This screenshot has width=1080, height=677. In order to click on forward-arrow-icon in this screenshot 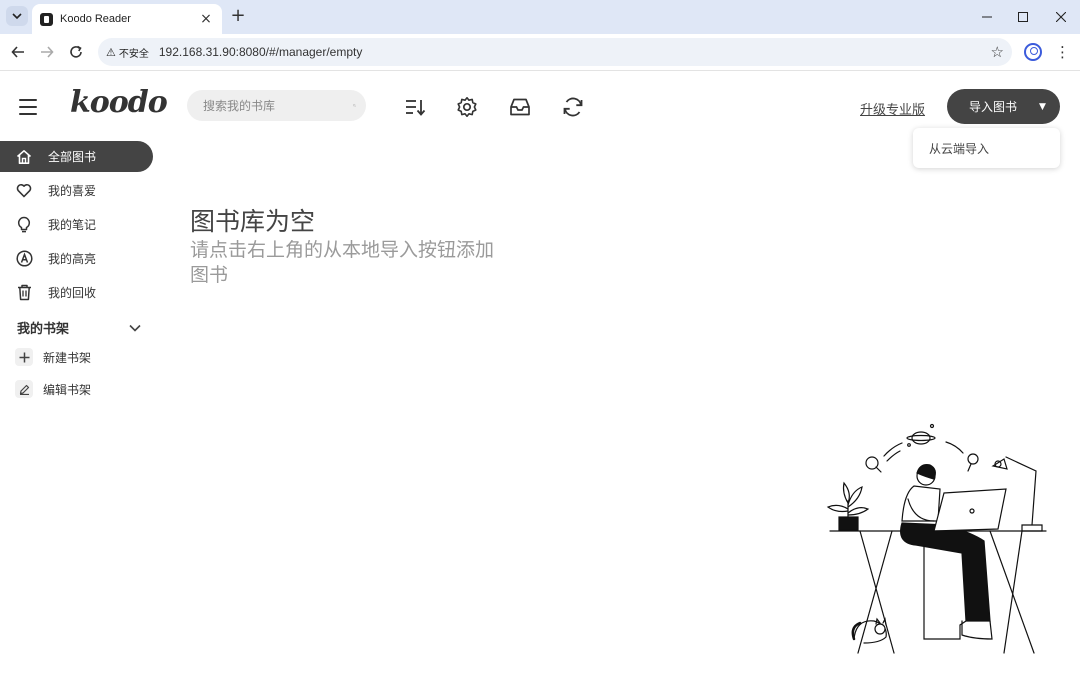, I will do `click(47, 52)`.